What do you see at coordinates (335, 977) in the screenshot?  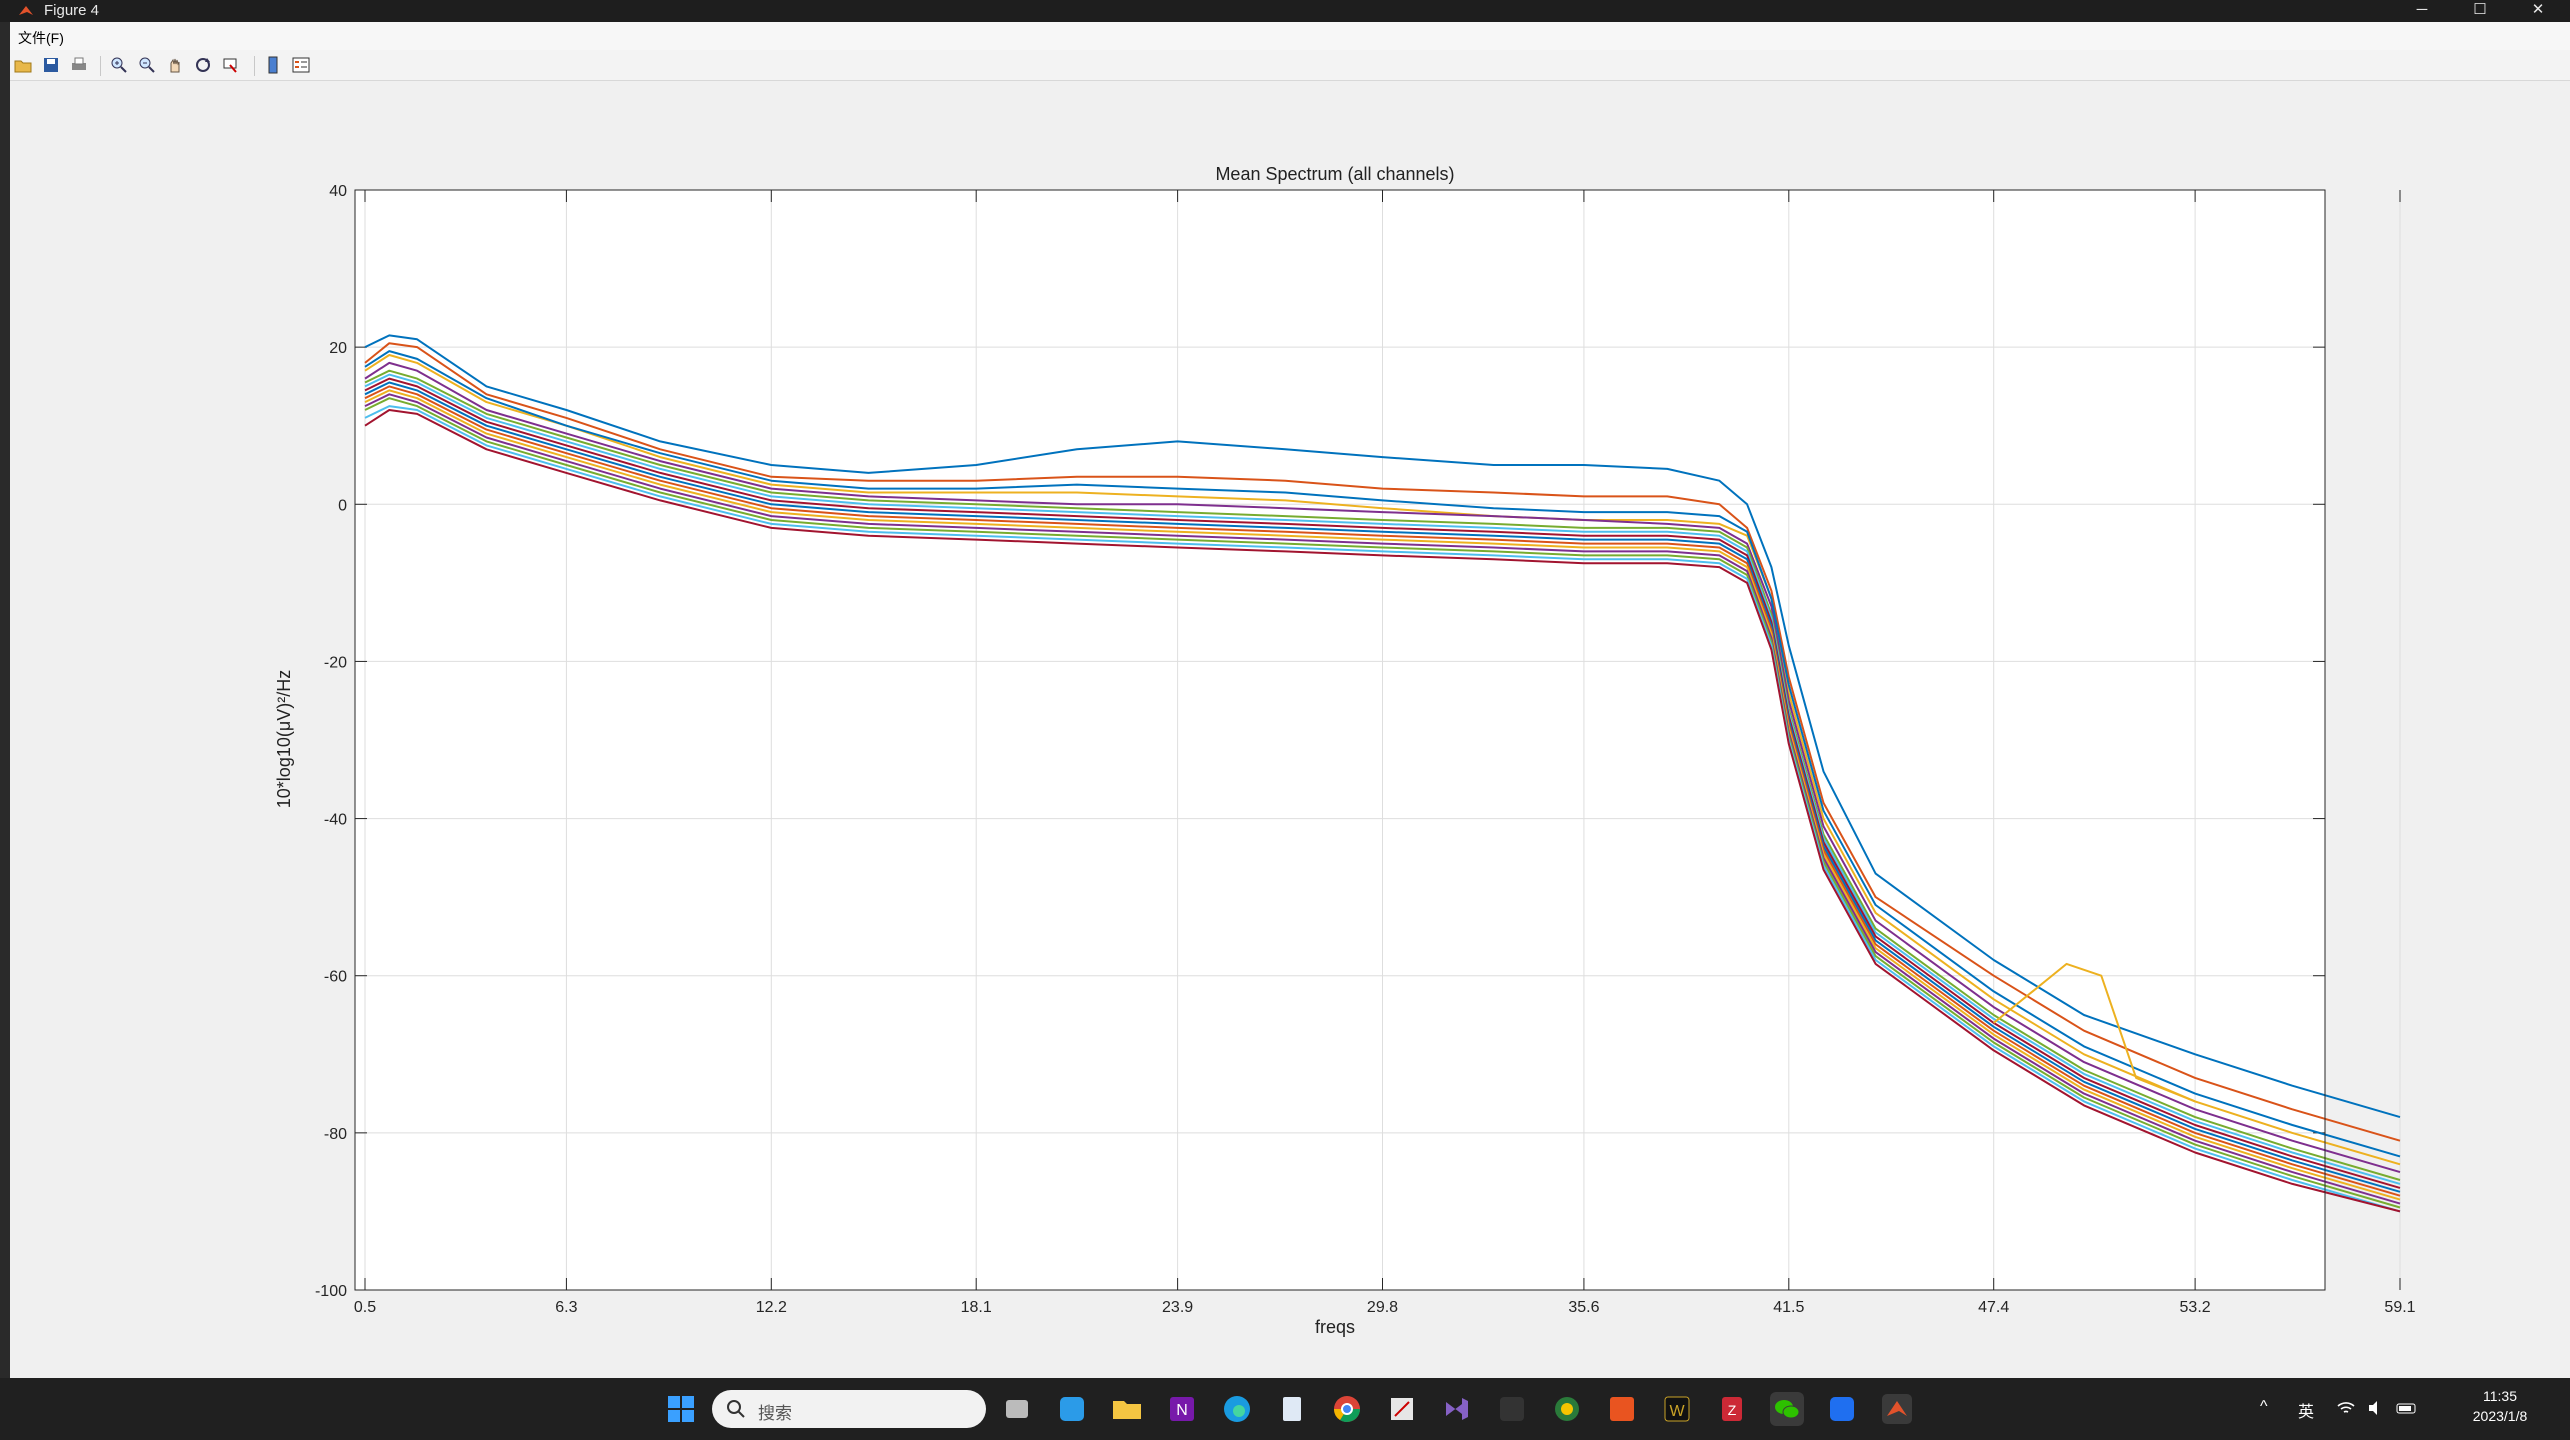 I see `y-tick-label: -60` at bounding box center [335, 977].